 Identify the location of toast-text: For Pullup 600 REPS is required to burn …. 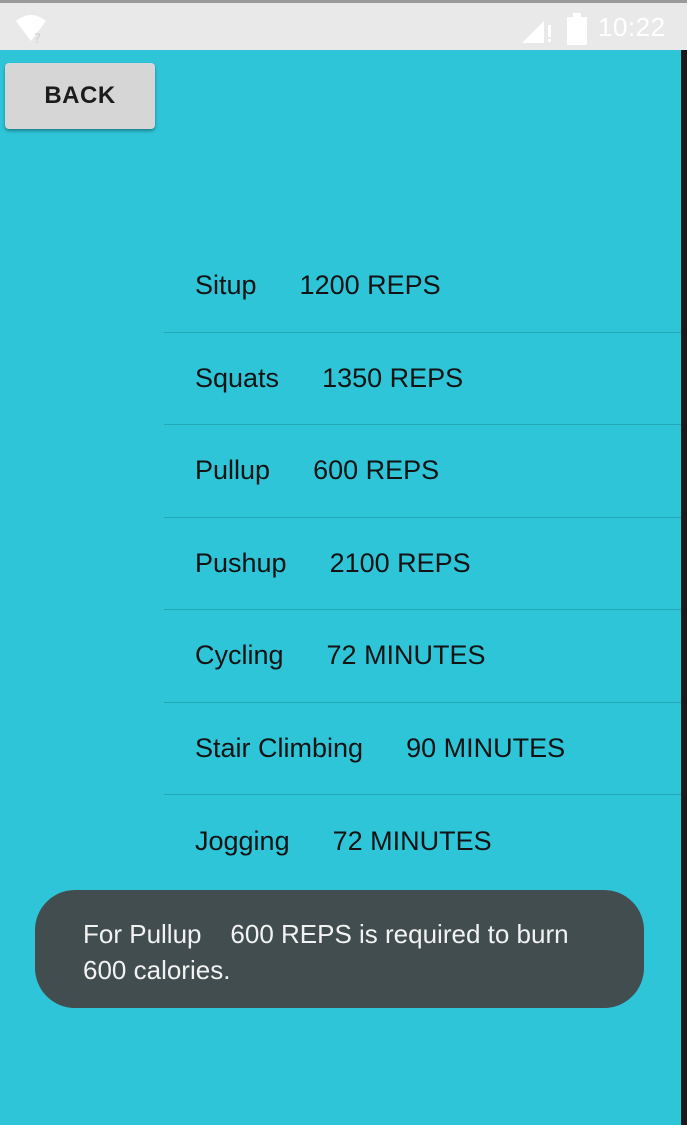
(329, 952).